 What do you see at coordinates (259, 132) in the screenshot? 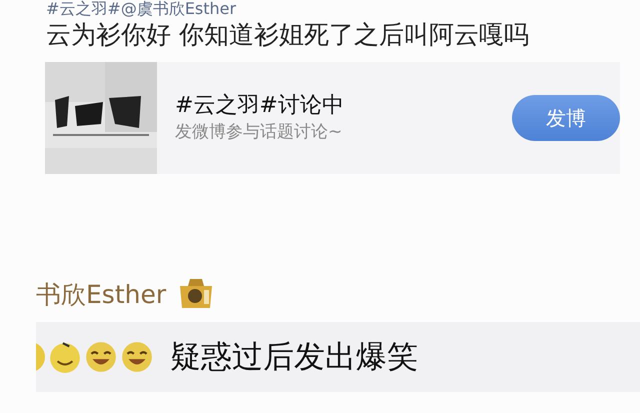
I see `topic-subtitle: 发微博参与话题讨论~` at bounding box center [259, 132].